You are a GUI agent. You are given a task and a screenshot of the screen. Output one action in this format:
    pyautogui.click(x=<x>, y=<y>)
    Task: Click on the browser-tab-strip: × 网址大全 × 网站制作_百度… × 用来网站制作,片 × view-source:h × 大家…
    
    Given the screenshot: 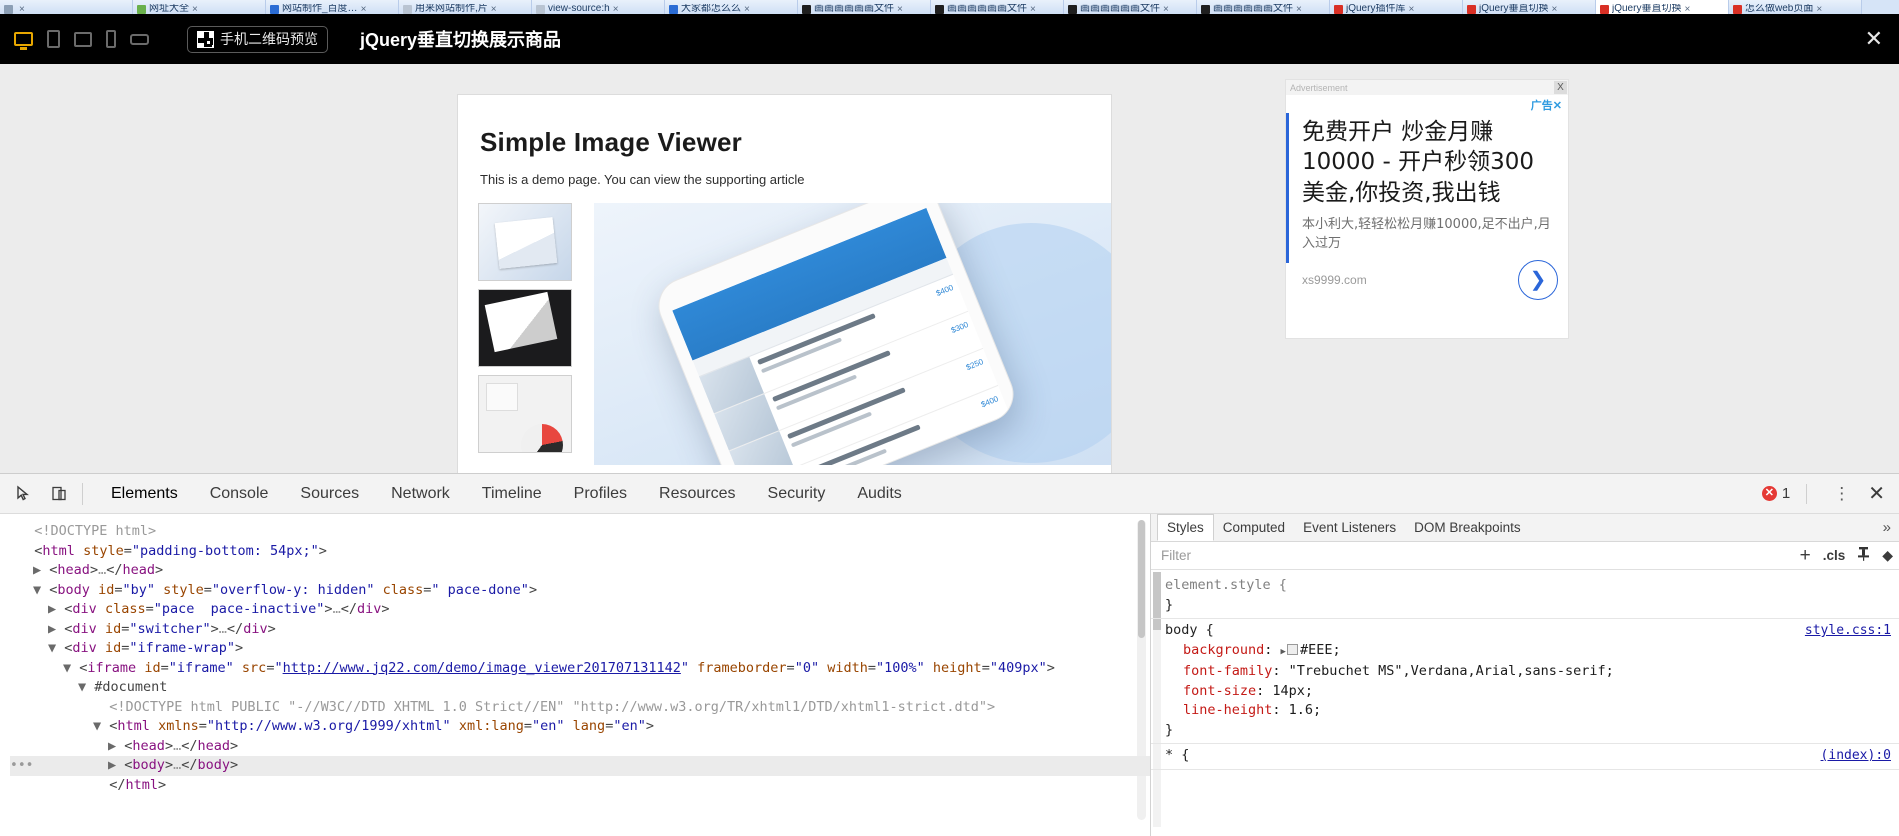 What is the action you would take?
    pyautogui.click(x=949, y=7)
    